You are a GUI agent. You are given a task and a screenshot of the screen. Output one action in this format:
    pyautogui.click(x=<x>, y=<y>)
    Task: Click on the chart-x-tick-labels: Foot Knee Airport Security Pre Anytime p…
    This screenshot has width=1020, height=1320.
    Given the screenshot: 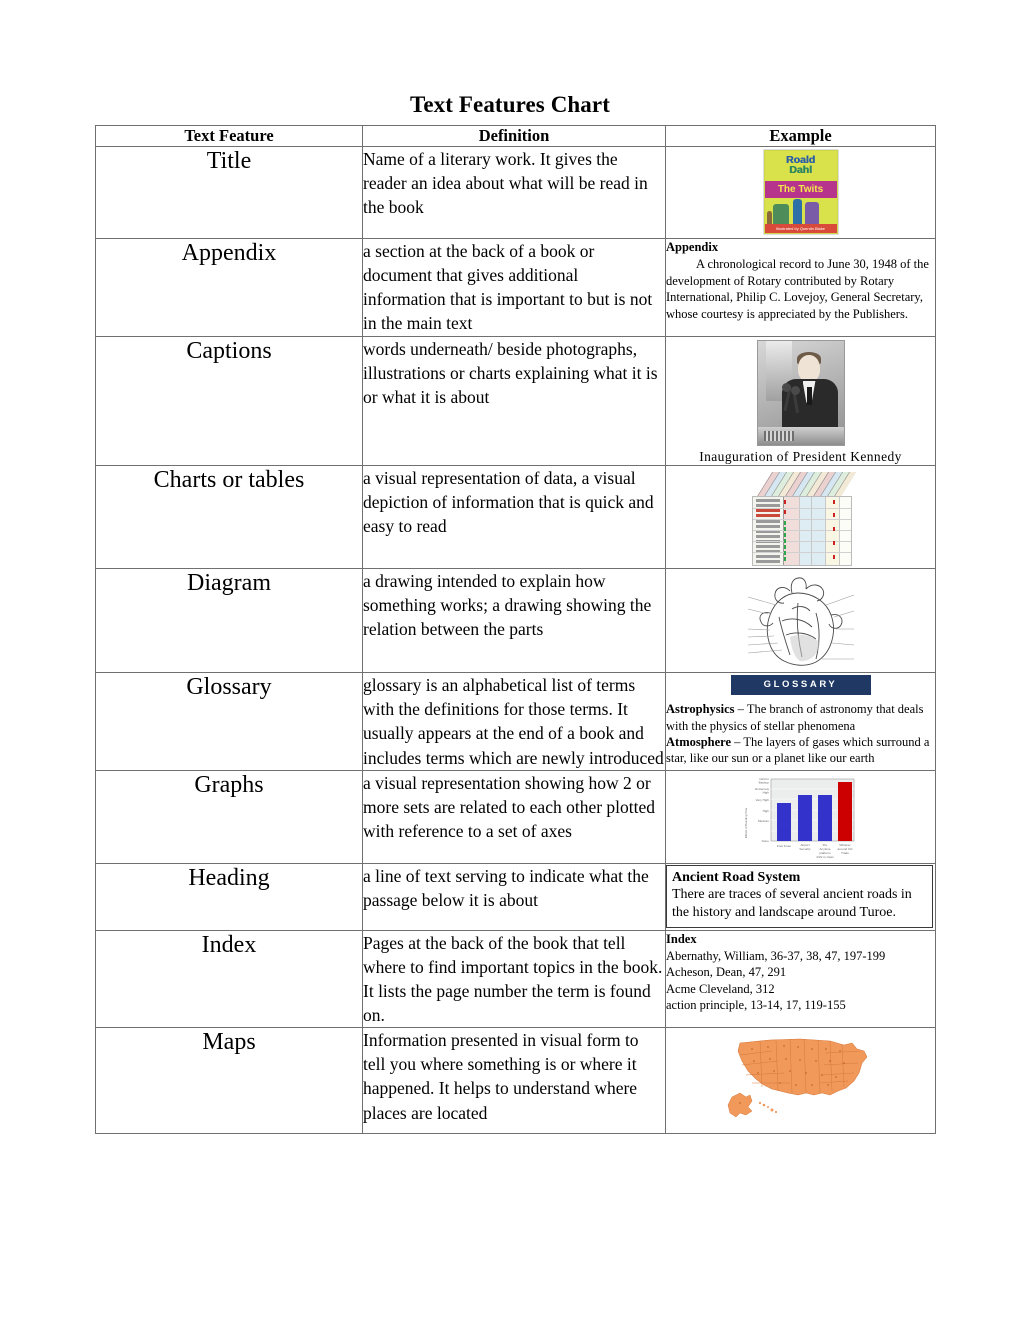 What is the action you would take?
    pyautogui.click(x=814, y=851)
    